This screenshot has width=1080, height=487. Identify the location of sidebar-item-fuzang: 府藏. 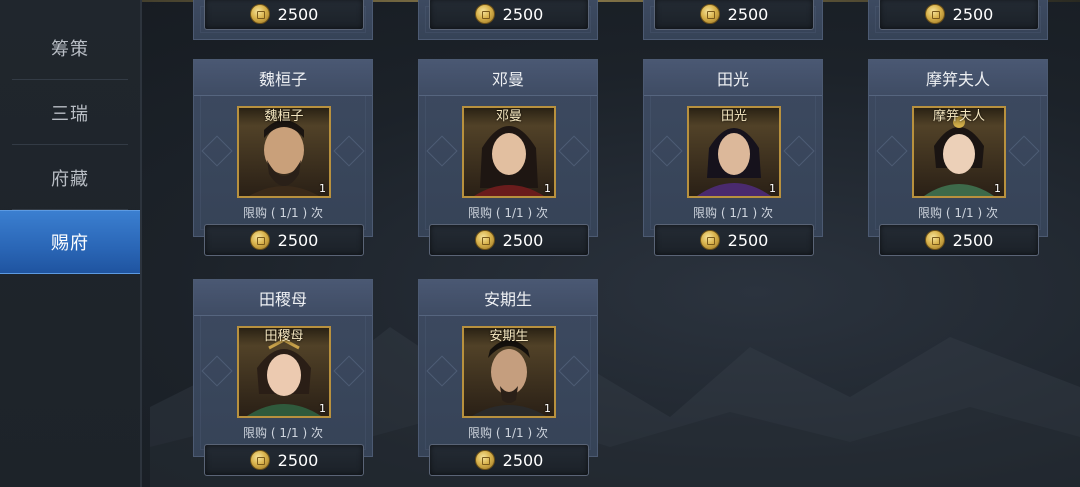
(70, 178).